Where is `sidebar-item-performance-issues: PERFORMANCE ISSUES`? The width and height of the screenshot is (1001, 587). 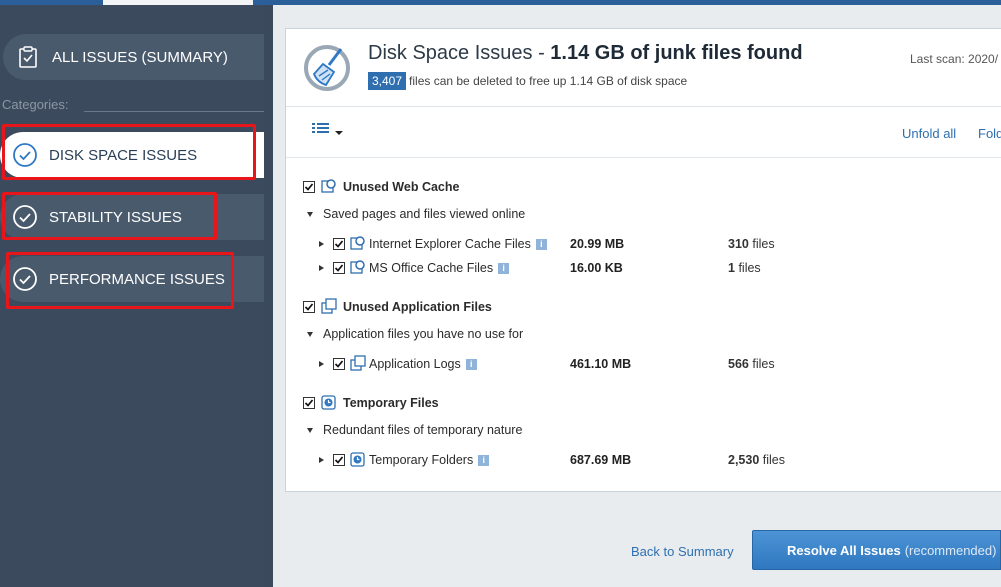 sidebar-item-performance-issues: PERFORMANCE ISSUES is located at coordinates (132, 279).